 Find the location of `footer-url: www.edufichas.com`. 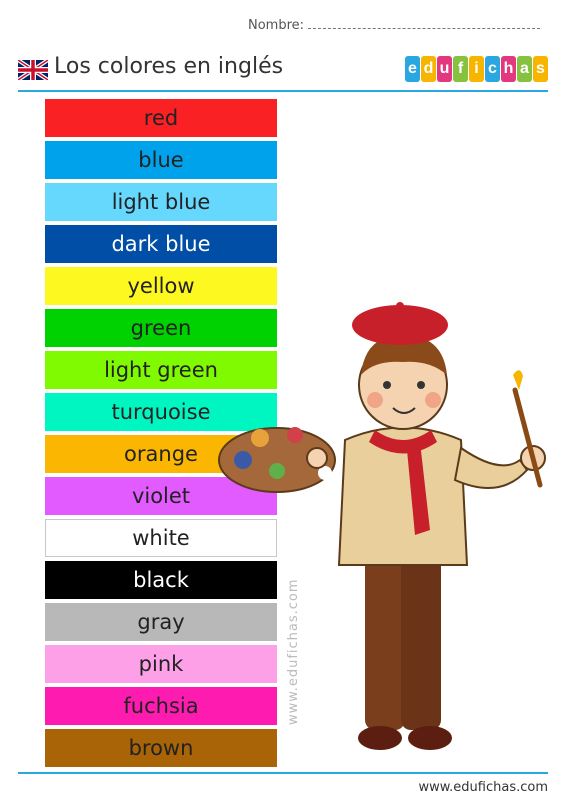

footer-url: www.edufichas.com is located at coordinates (483, 787).